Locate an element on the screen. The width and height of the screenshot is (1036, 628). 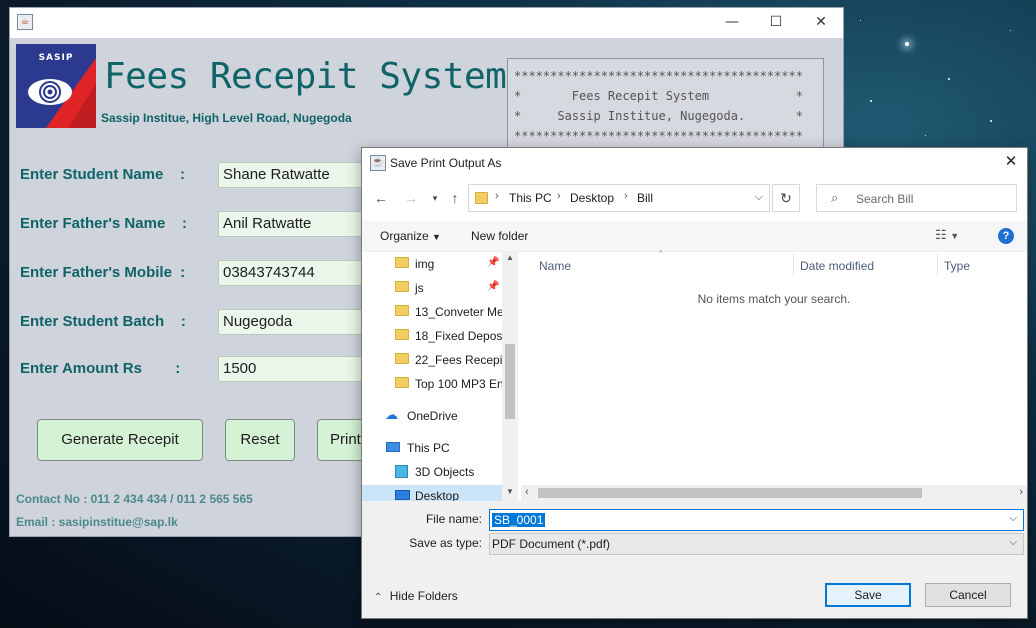
new-folder-button: New folder is located at coordinates (499, 236).